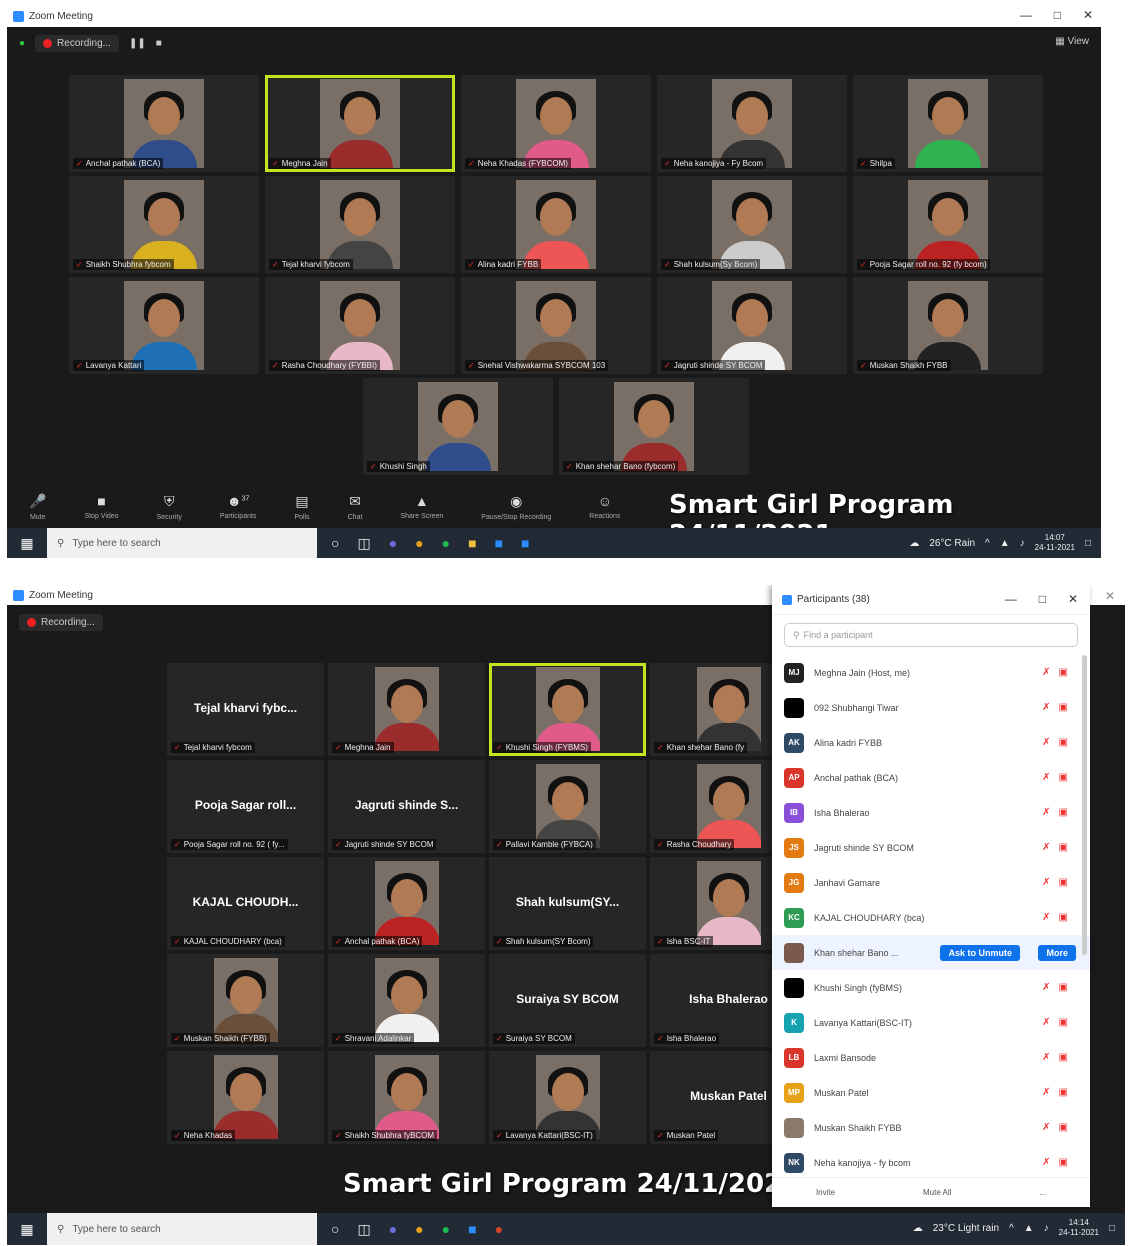  Describe the element at coordinates (931, 672) in the screenshot. I see `participant-row: MJ Meghna Jain (Host, me) ✗ ▣` at that location.